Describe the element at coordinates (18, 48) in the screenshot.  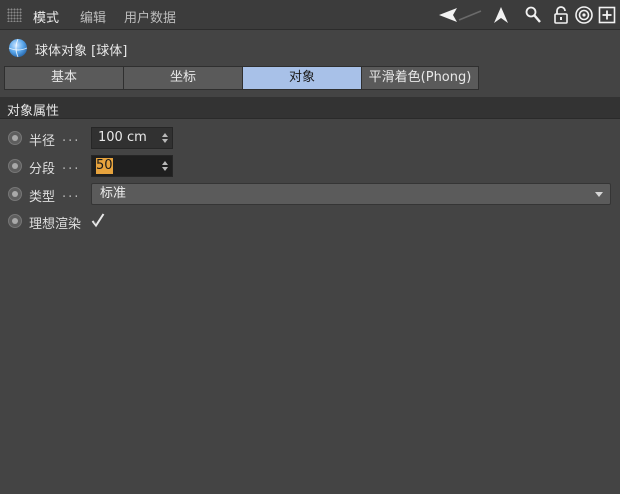
I see `sphere-icon` at that location.